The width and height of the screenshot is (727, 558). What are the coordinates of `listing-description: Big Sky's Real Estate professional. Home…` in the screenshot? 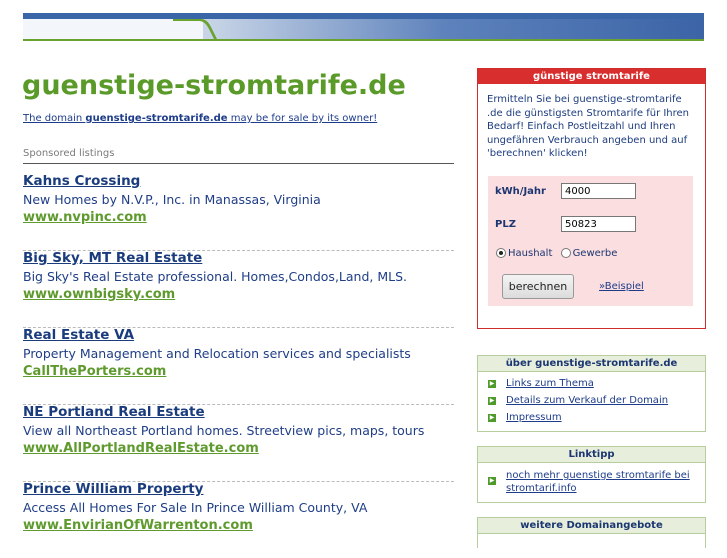 It's located at (215, 276).